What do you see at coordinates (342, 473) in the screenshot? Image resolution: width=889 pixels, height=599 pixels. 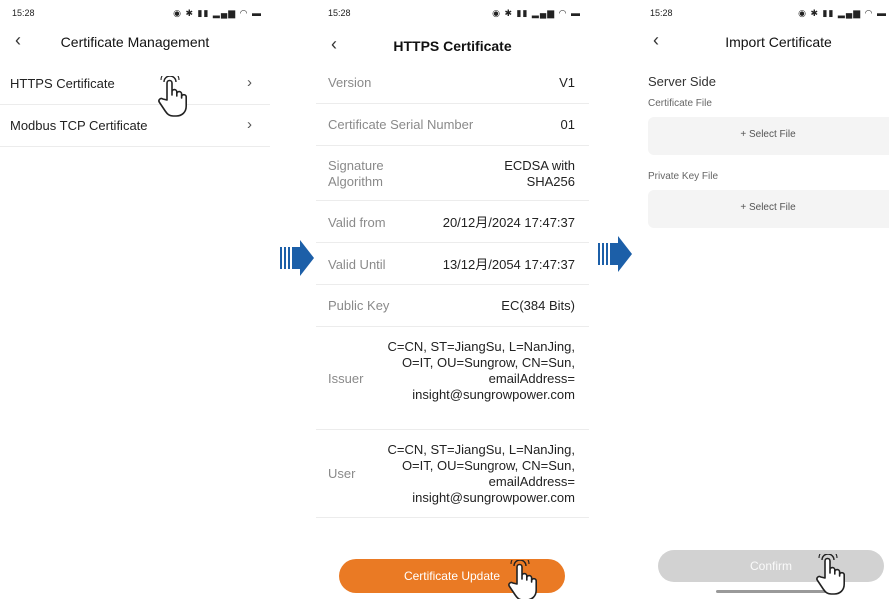 I see `row-key: User` at bounding box center [342, 473].